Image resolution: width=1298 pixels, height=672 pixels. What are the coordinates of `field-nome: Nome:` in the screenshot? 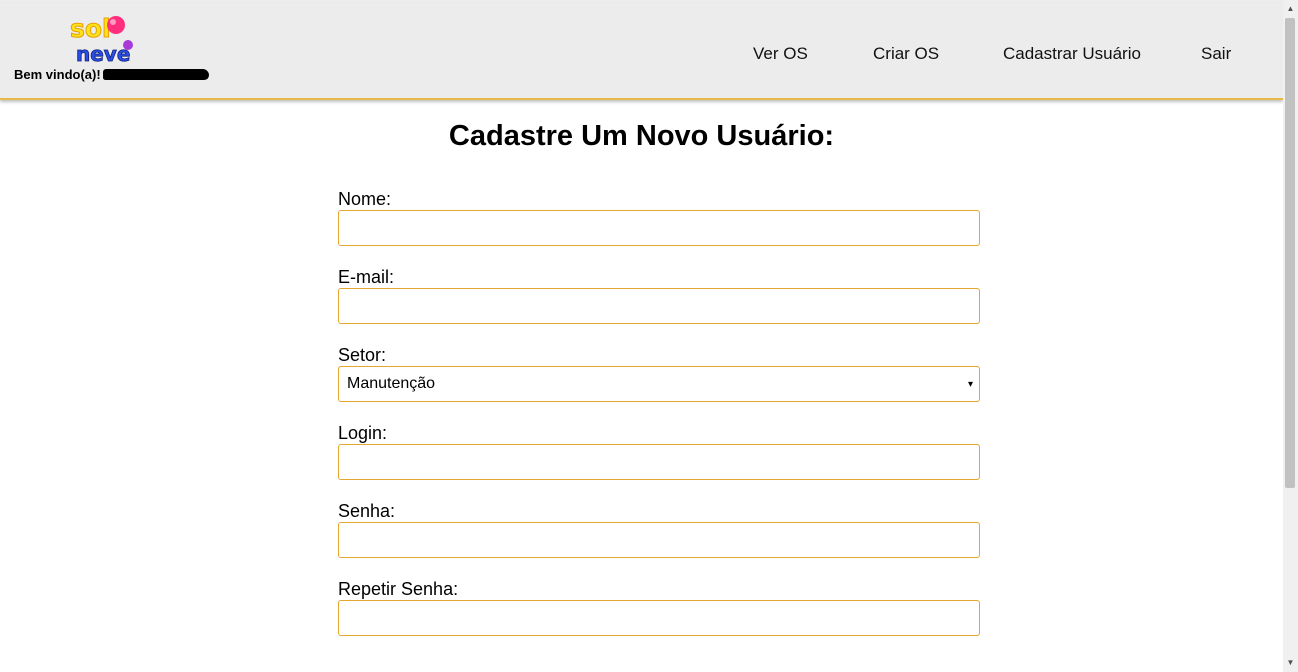 It's located at (659, 227).